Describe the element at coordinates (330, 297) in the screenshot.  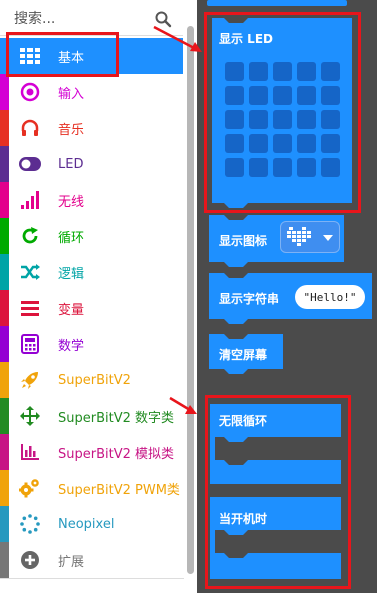
I see `string-input: "Hello!"` at that location.